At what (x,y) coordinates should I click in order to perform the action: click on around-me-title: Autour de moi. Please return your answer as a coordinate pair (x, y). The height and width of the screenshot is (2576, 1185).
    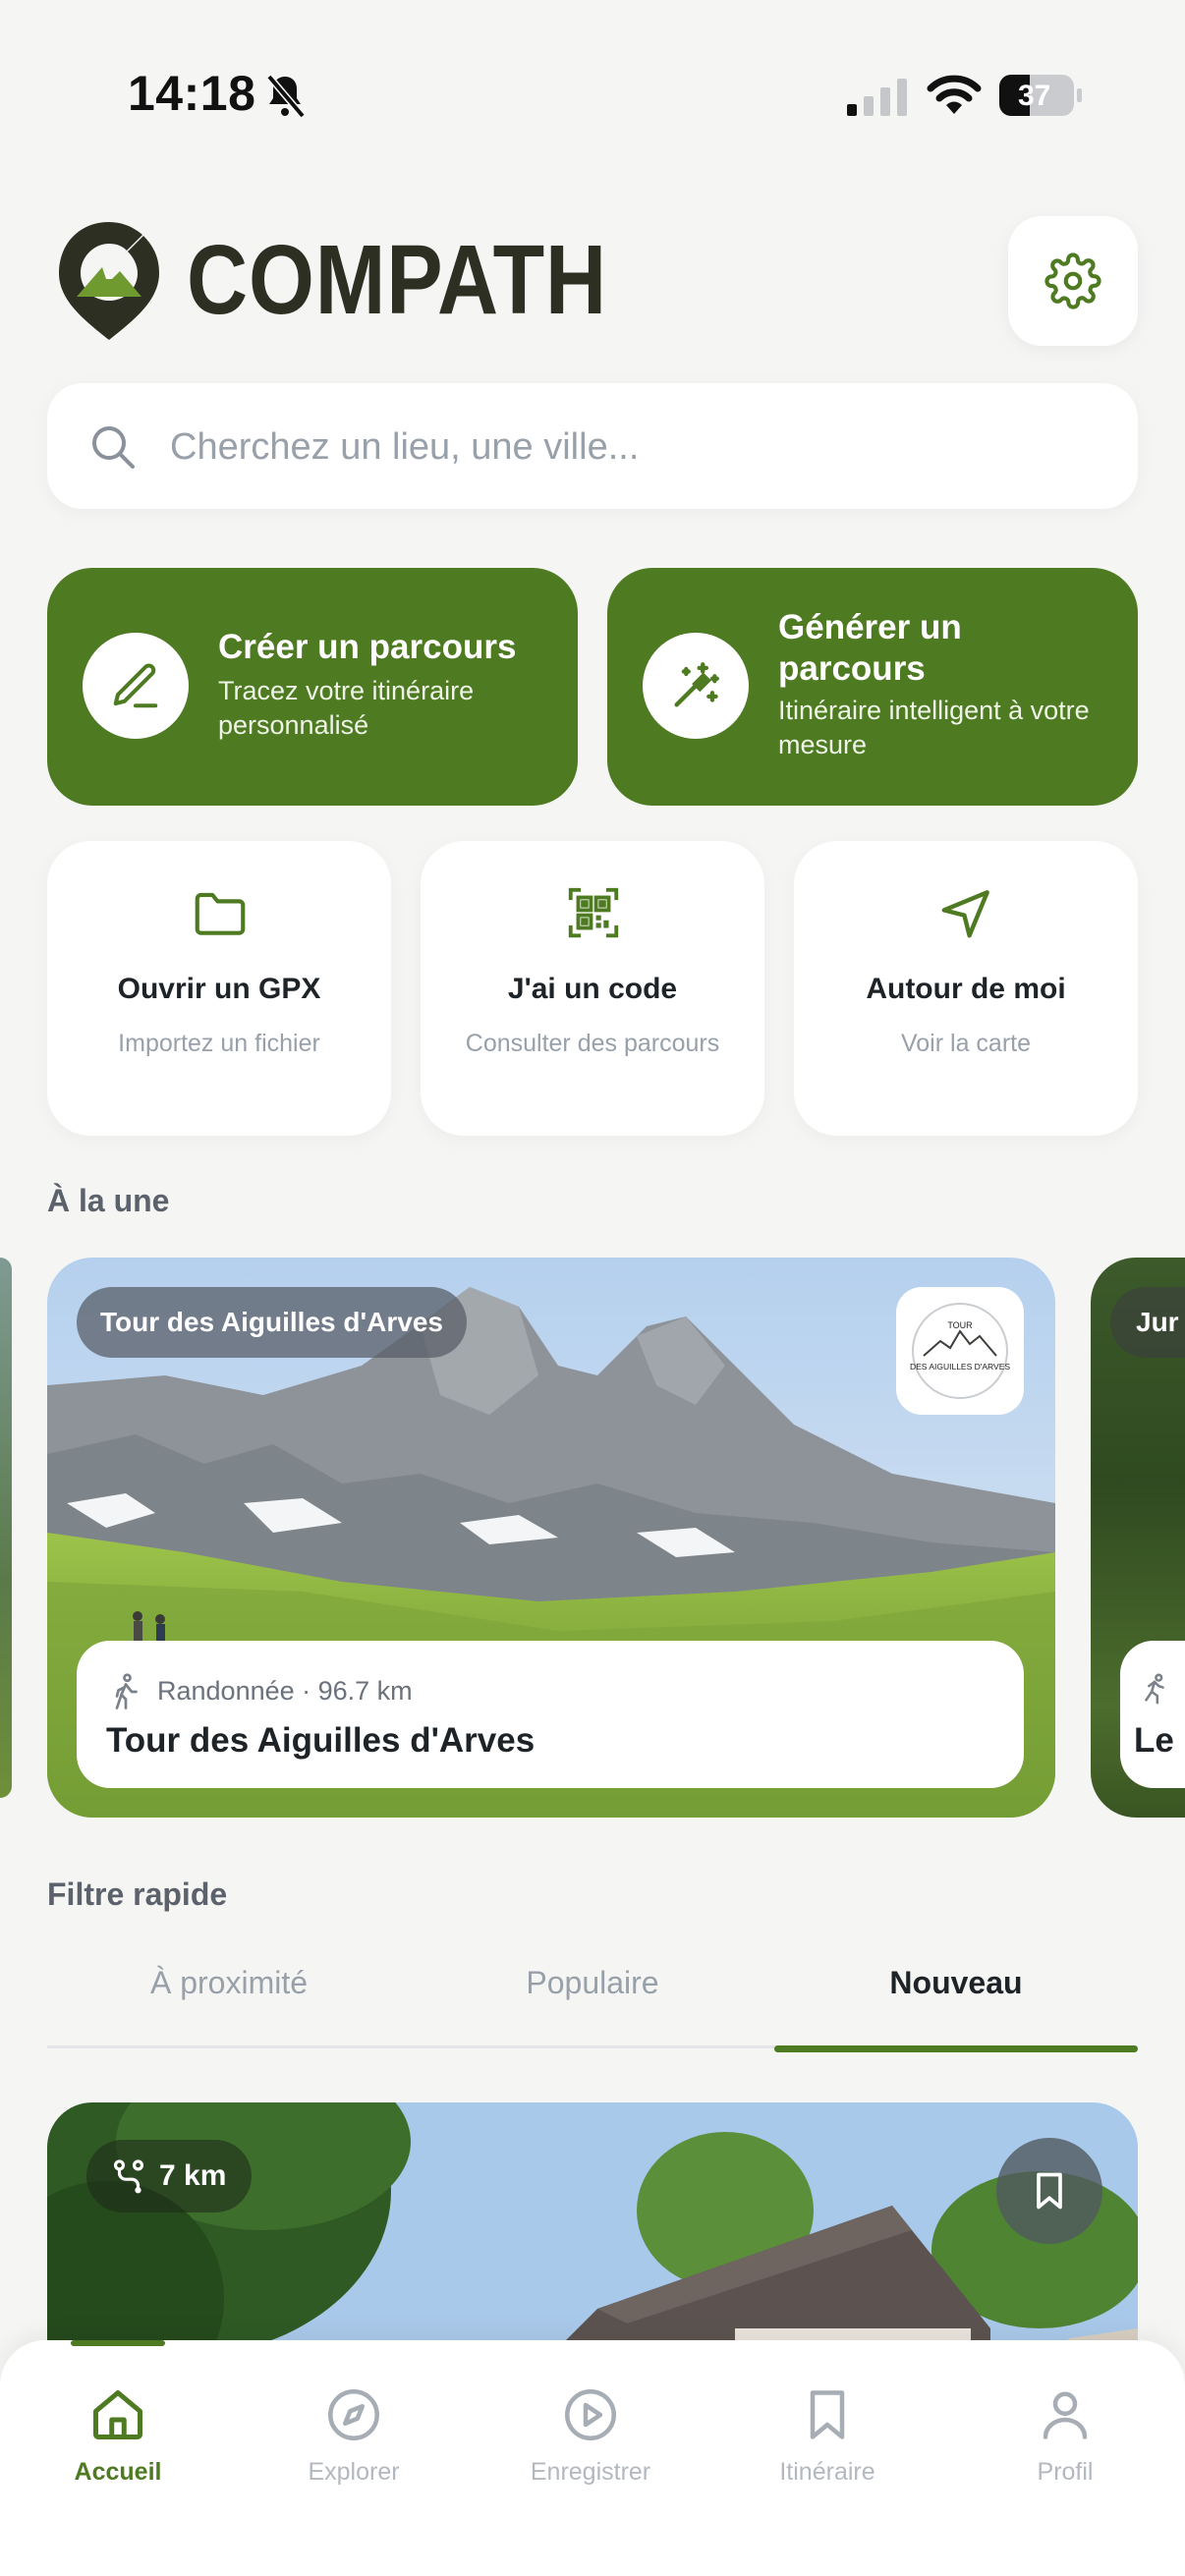
    Looking at the image, I should click on (966, 989).